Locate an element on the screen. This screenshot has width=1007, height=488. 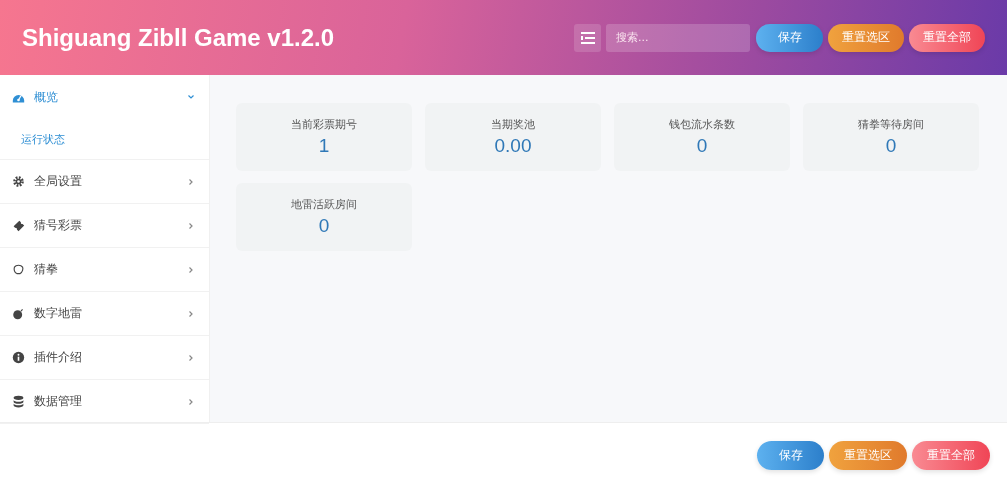
sidebar-item: 全局设置 is located at coordinates (104, 182).